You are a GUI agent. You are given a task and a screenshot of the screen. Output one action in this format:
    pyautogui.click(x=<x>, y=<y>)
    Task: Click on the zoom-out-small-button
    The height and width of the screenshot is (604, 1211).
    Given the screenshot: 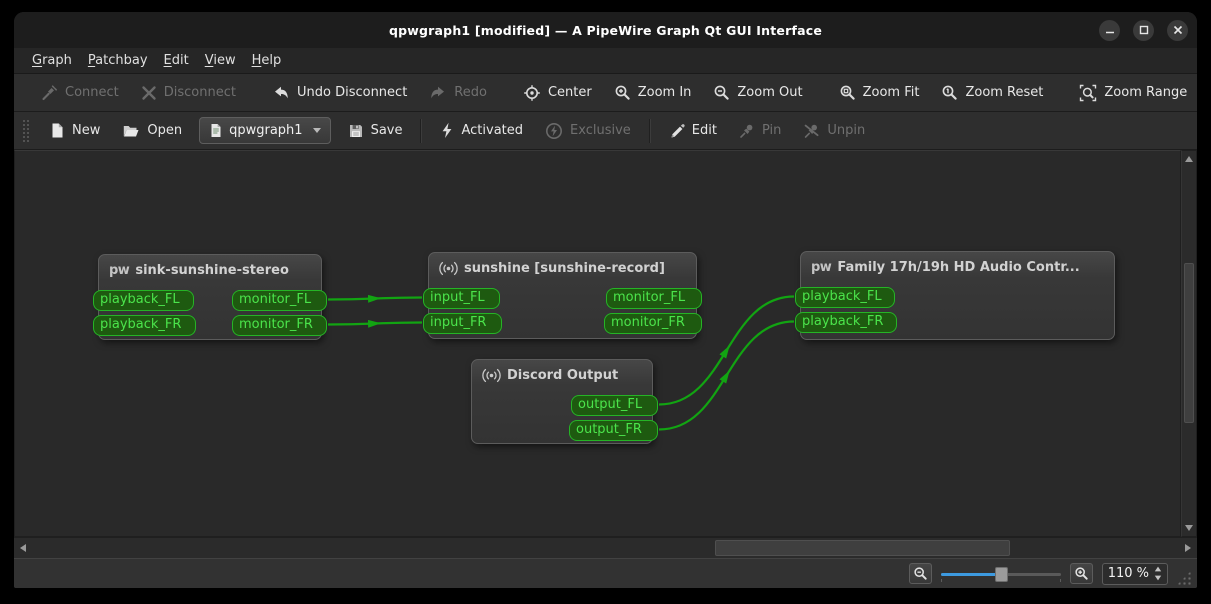 What is the action you would take?
    pyautogui.click(x=920, y=573)
    